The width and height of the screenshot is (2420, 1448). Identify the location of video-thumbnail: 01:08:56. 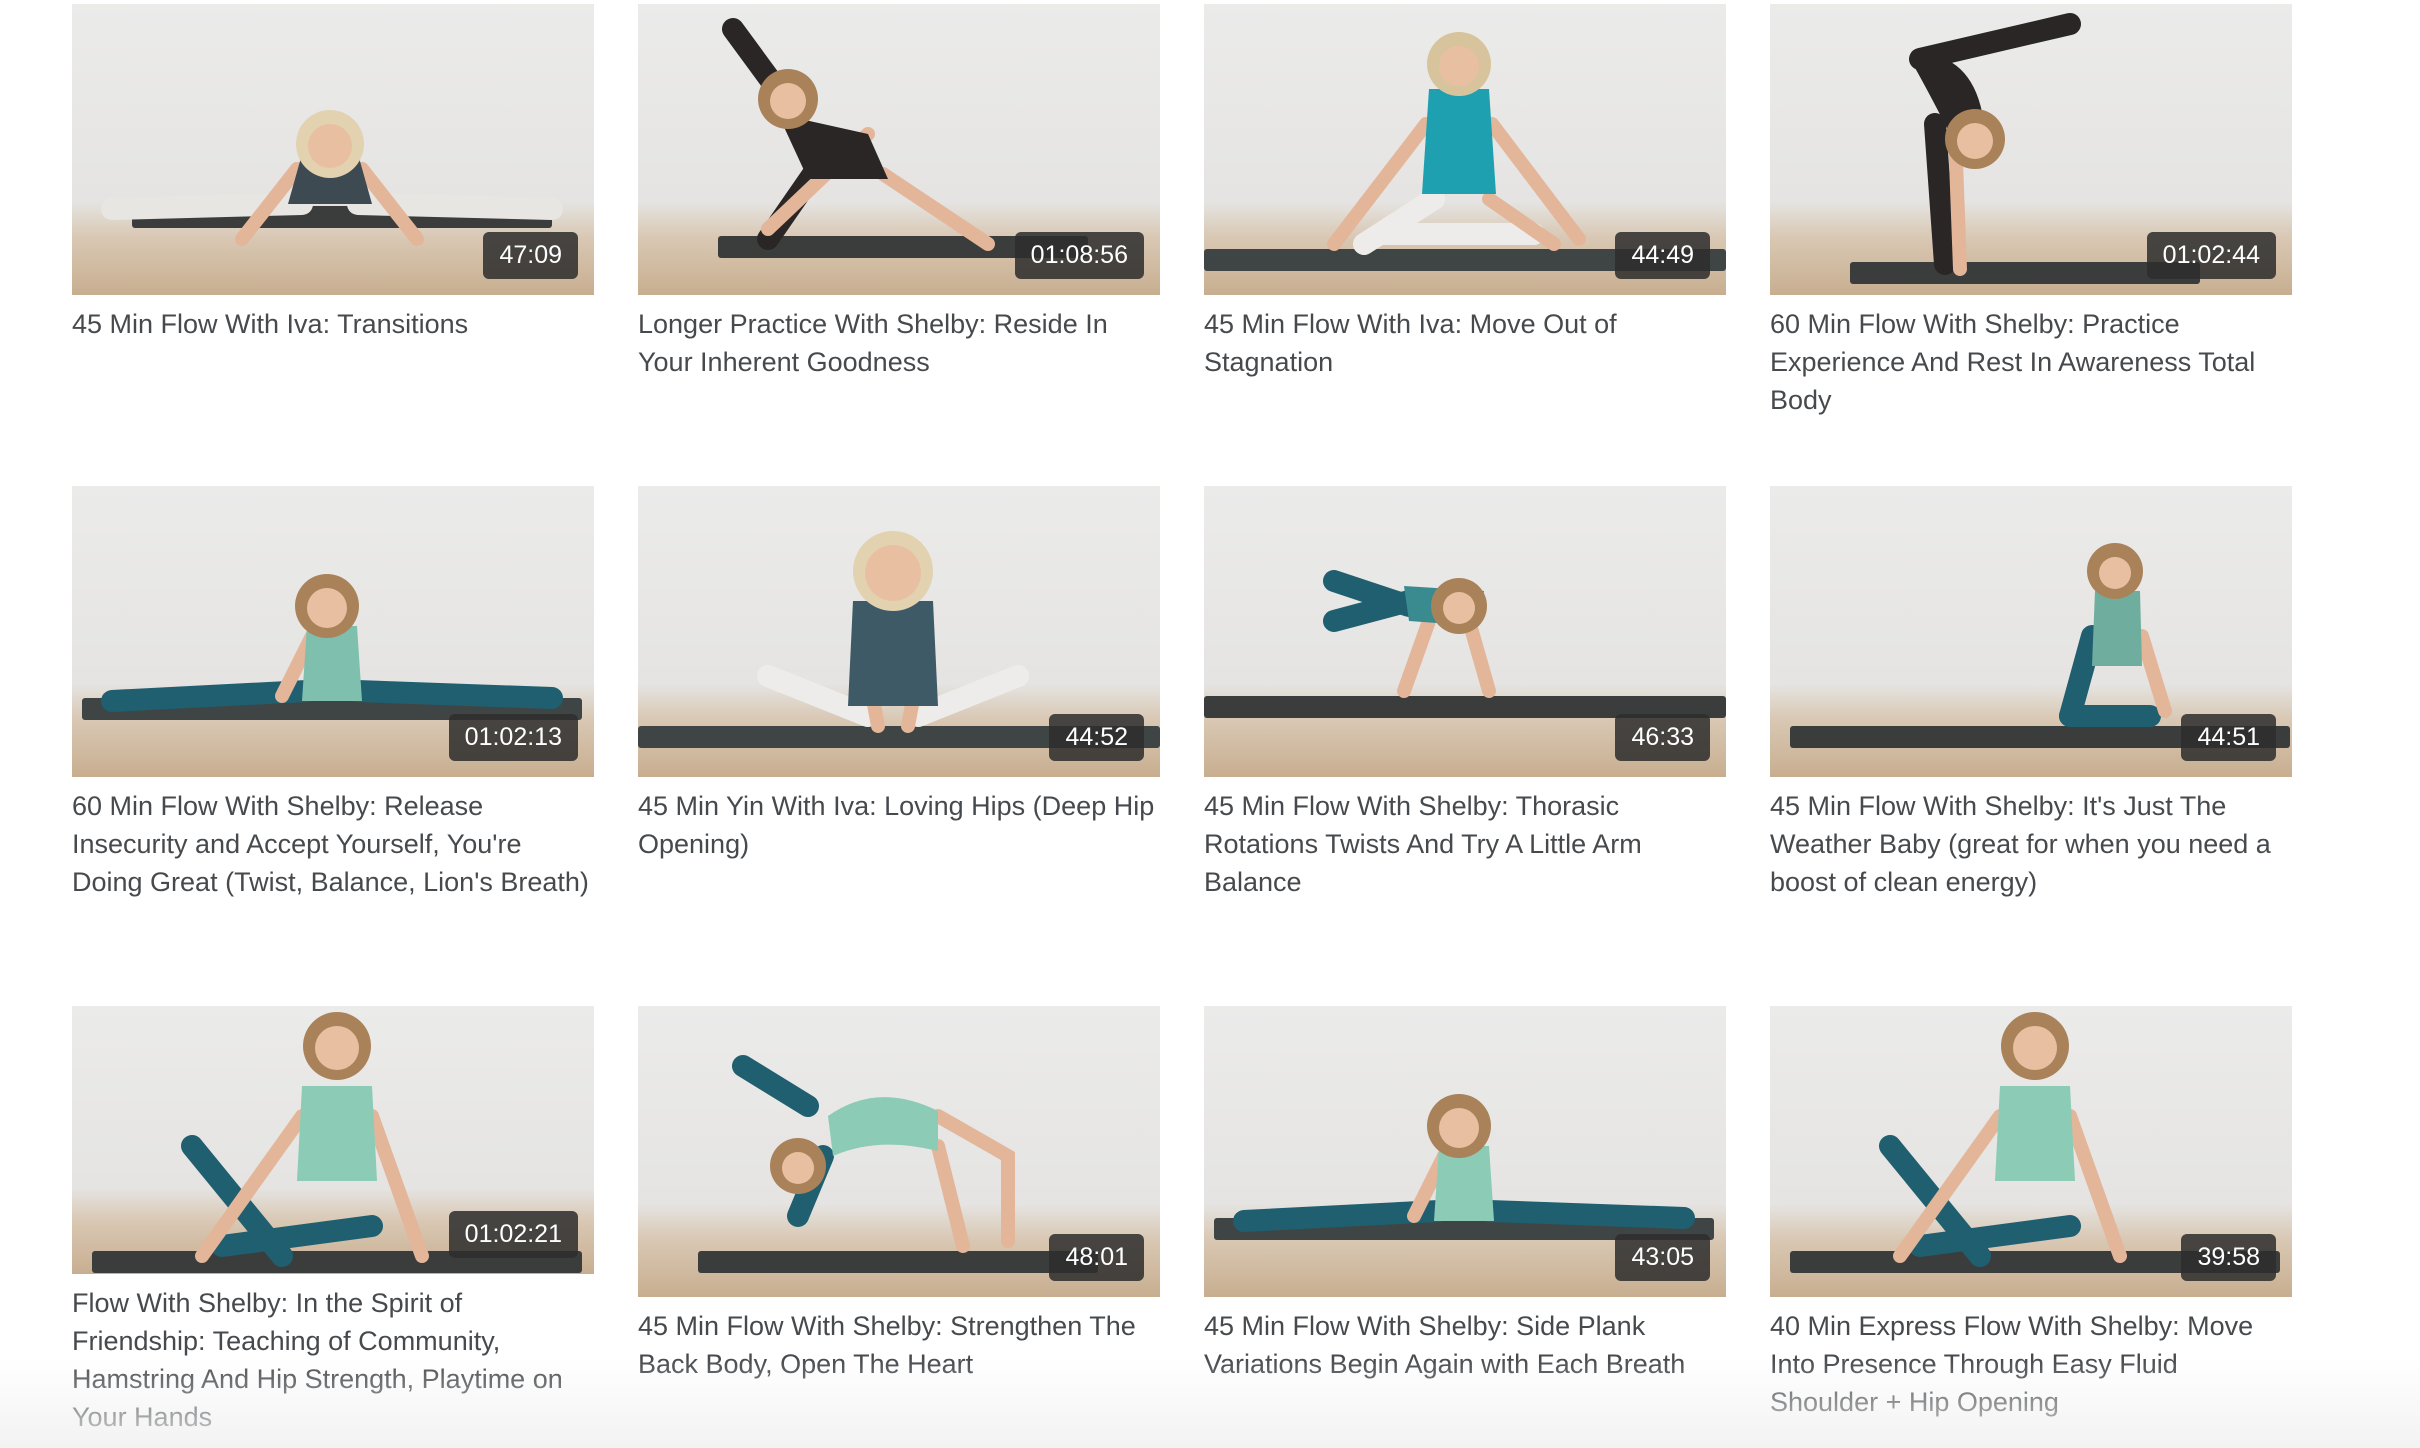
(899, 149).